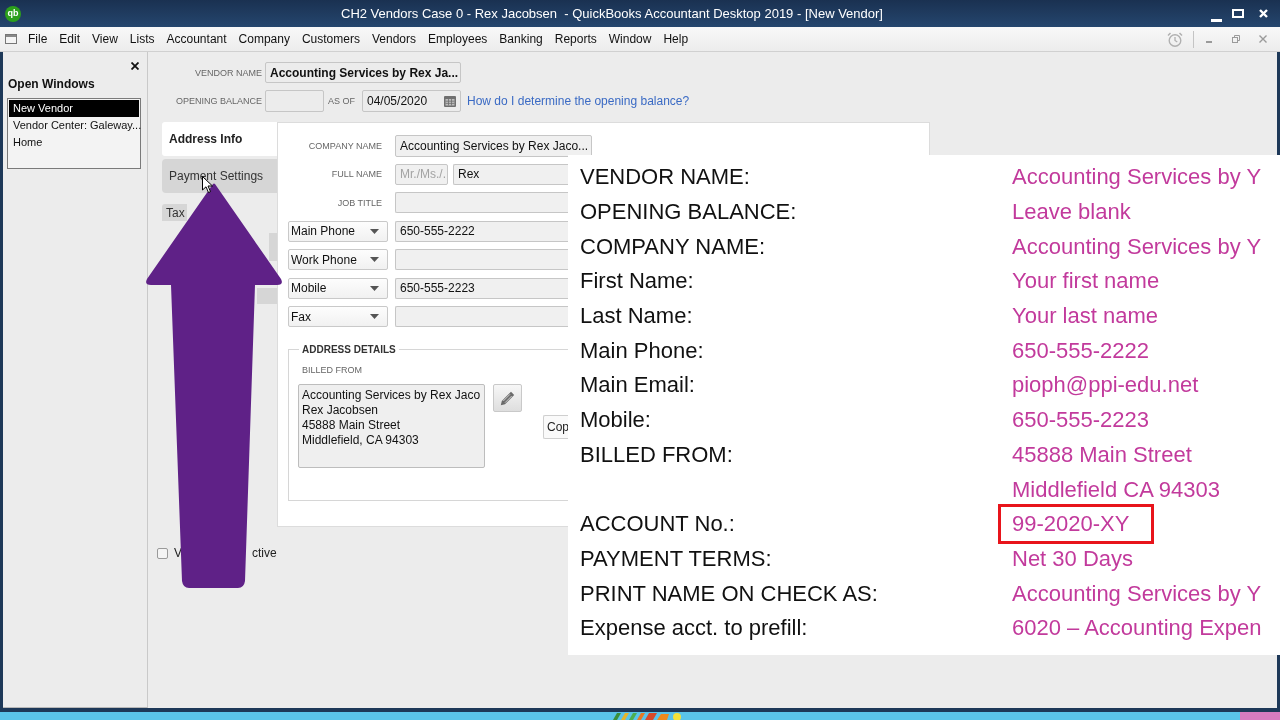 The image size is (1280, 720). Describe the element at coordinates (70, 39) in the screenshot. I see `menu-item: Edit` at that location.